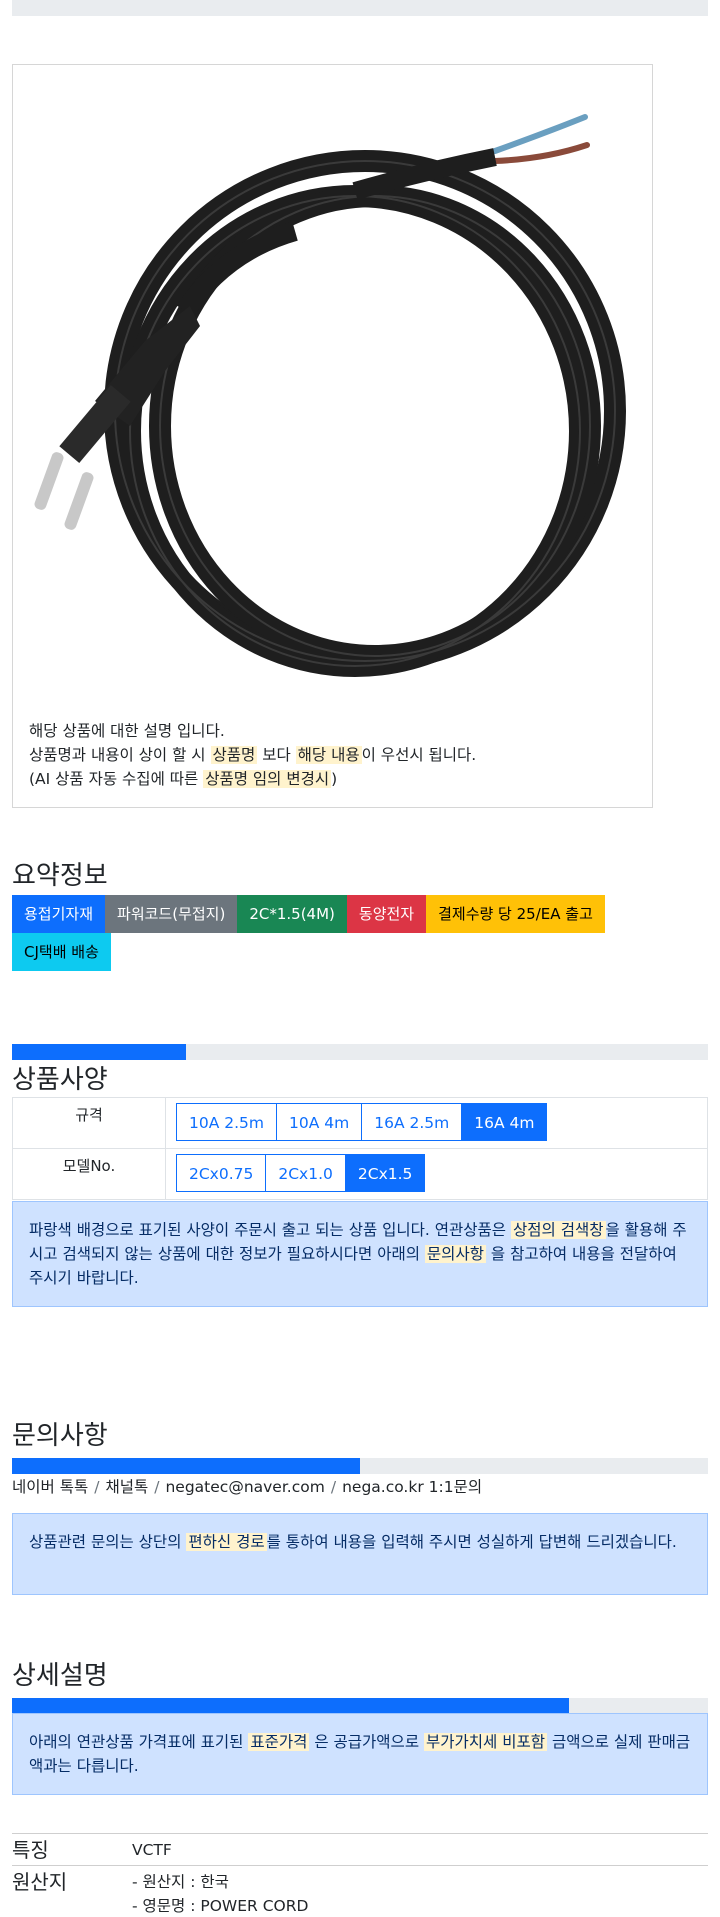 The image size is (720, 1917). I want to click on description-text: 이 우선시 됩니다., so click(419, 755).